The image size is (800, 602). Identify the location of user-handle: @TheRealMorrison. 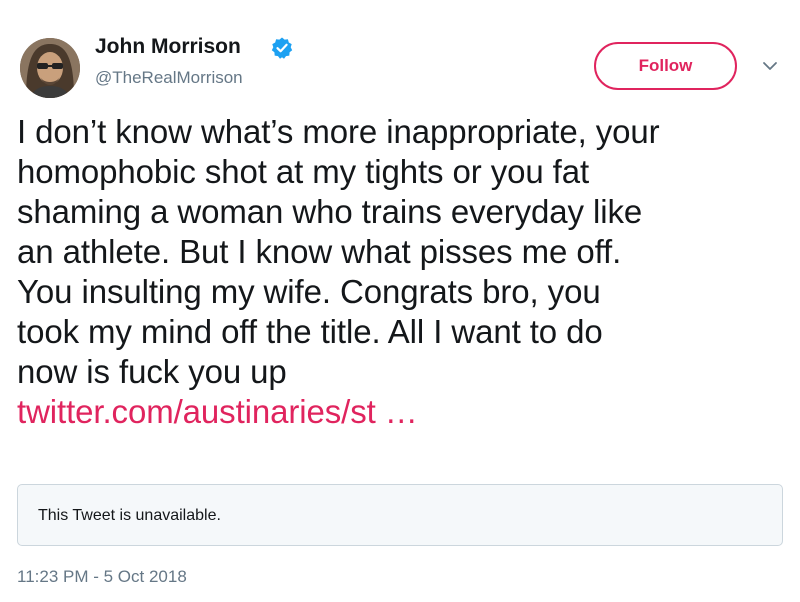
(169, 78).